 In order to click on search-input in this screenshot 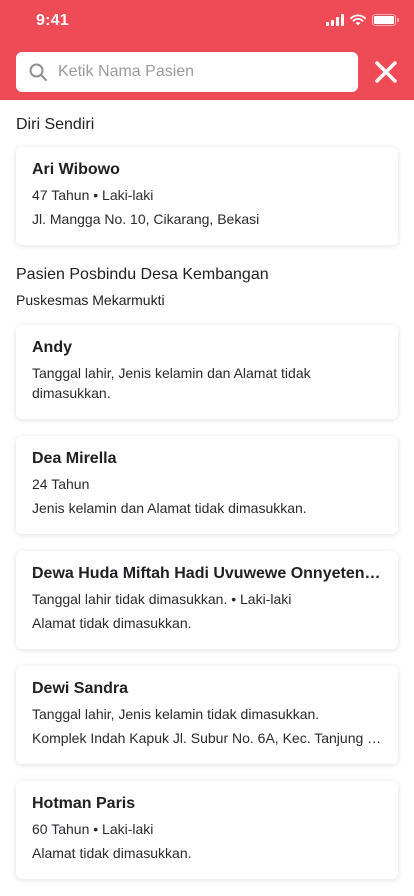, I will do `click(198, 72)`.